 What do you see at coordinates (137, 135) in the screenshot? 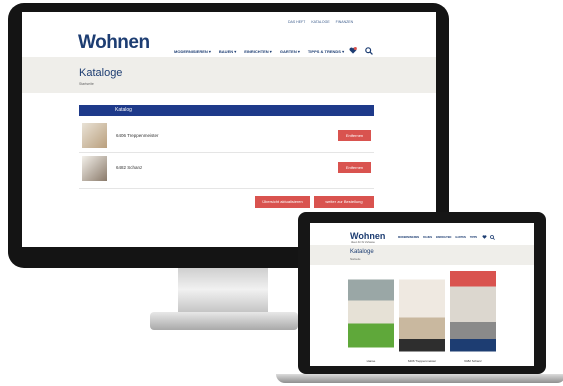
I see `catalog-row-label: 6406 Treppenmeister` at bounding box center [137, 135].